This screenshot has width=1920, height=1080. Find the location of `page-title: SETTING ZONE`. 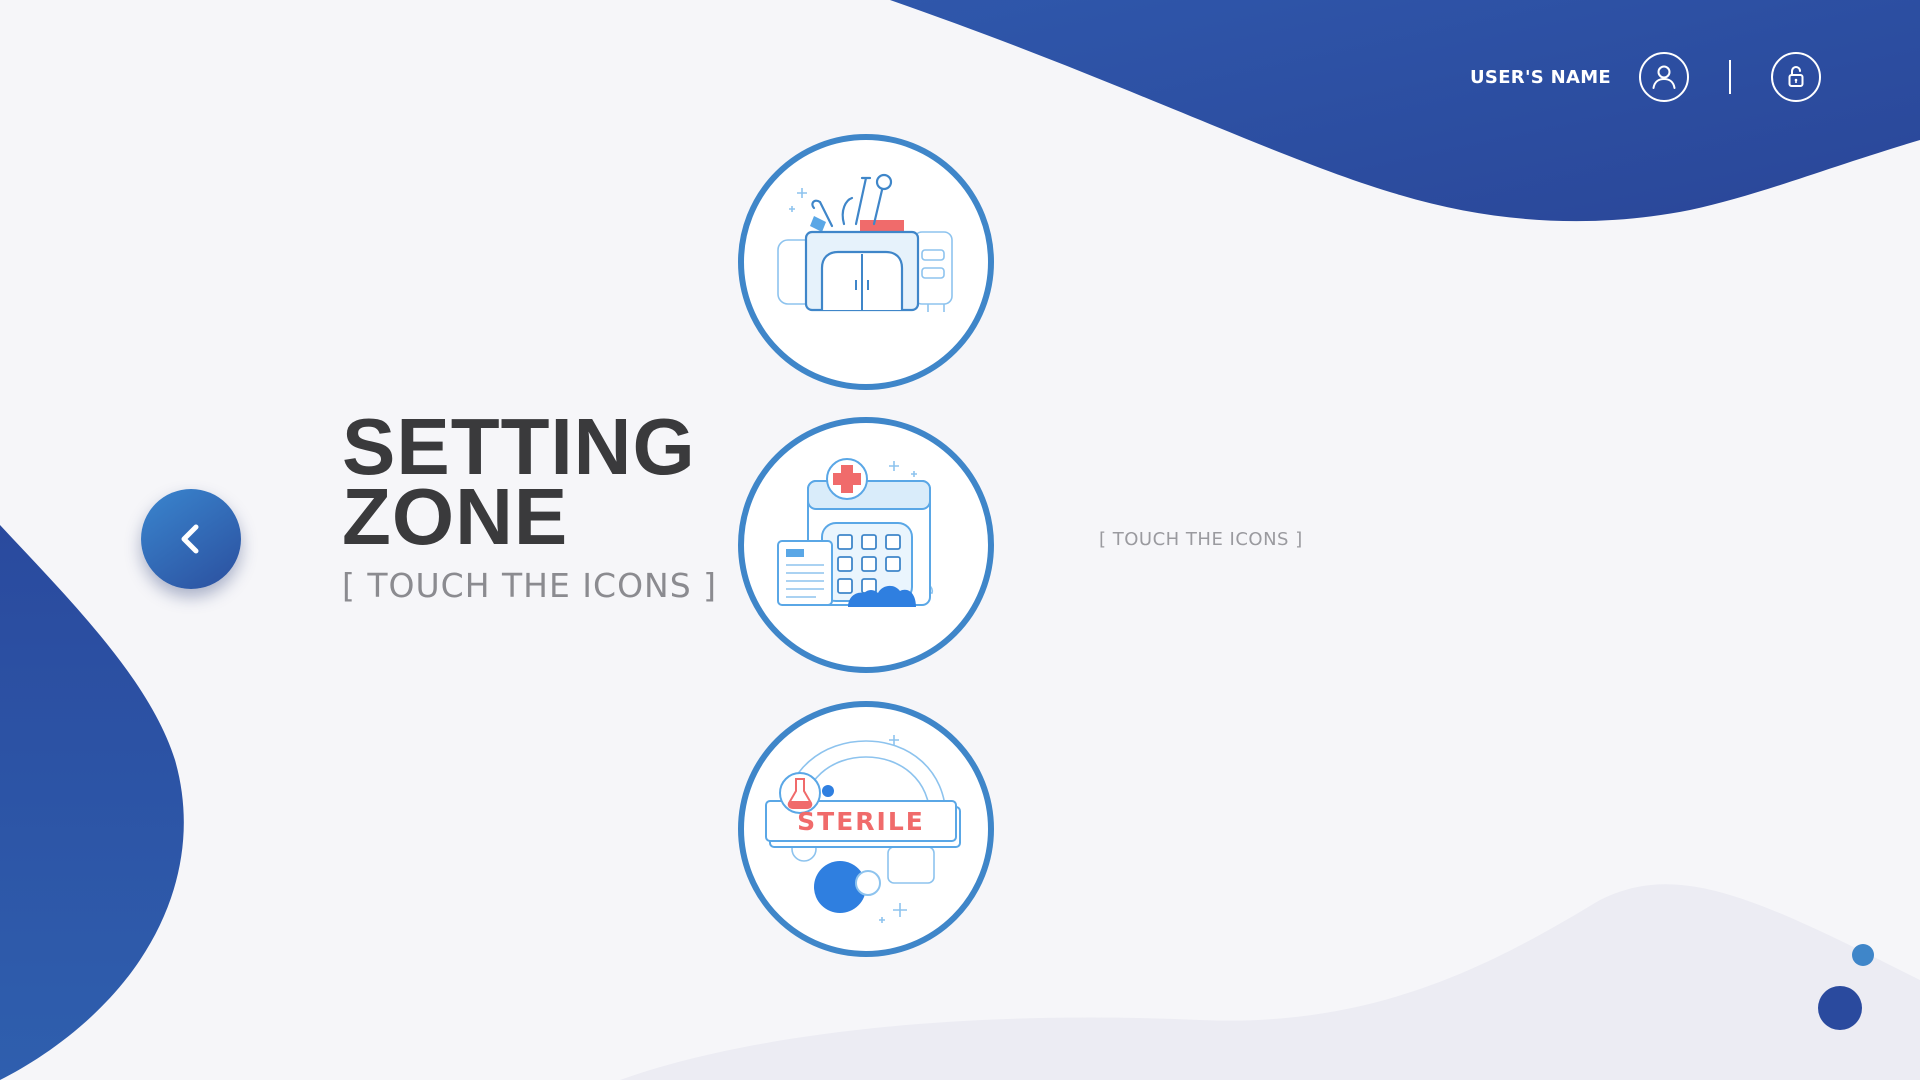

page-title: SETTING ZONE is located at coordinates (519, 484).